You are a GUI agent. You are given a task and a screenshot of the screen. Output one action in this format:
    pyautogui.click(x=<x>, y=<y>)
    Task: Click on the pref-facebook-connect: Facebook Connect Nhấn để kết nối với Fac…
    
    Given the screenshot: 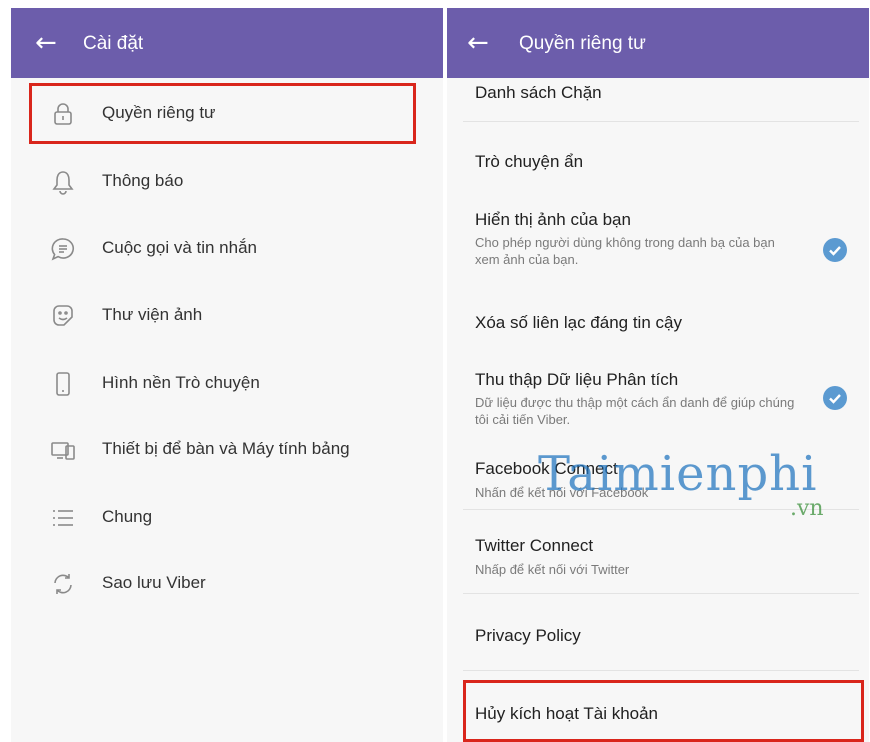 What is the action you would take?
    pyautogui.click(x=658, y=478)
    